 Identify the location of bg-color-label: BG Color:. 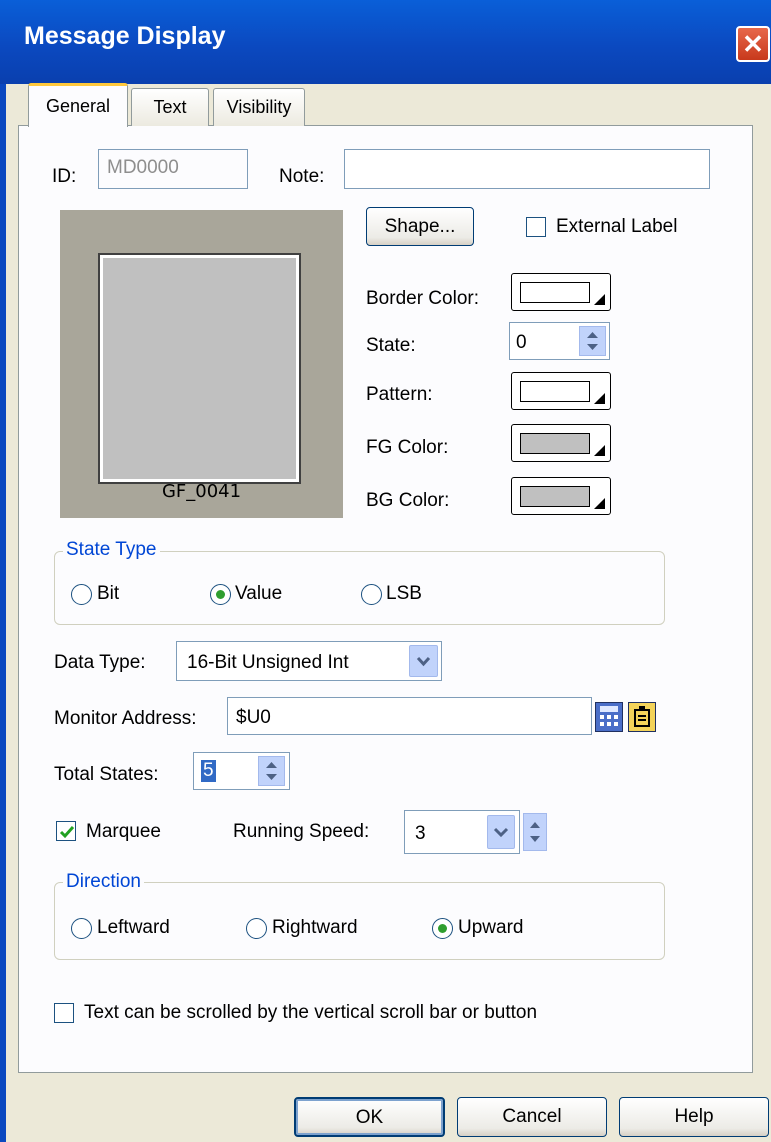
(408, 500).